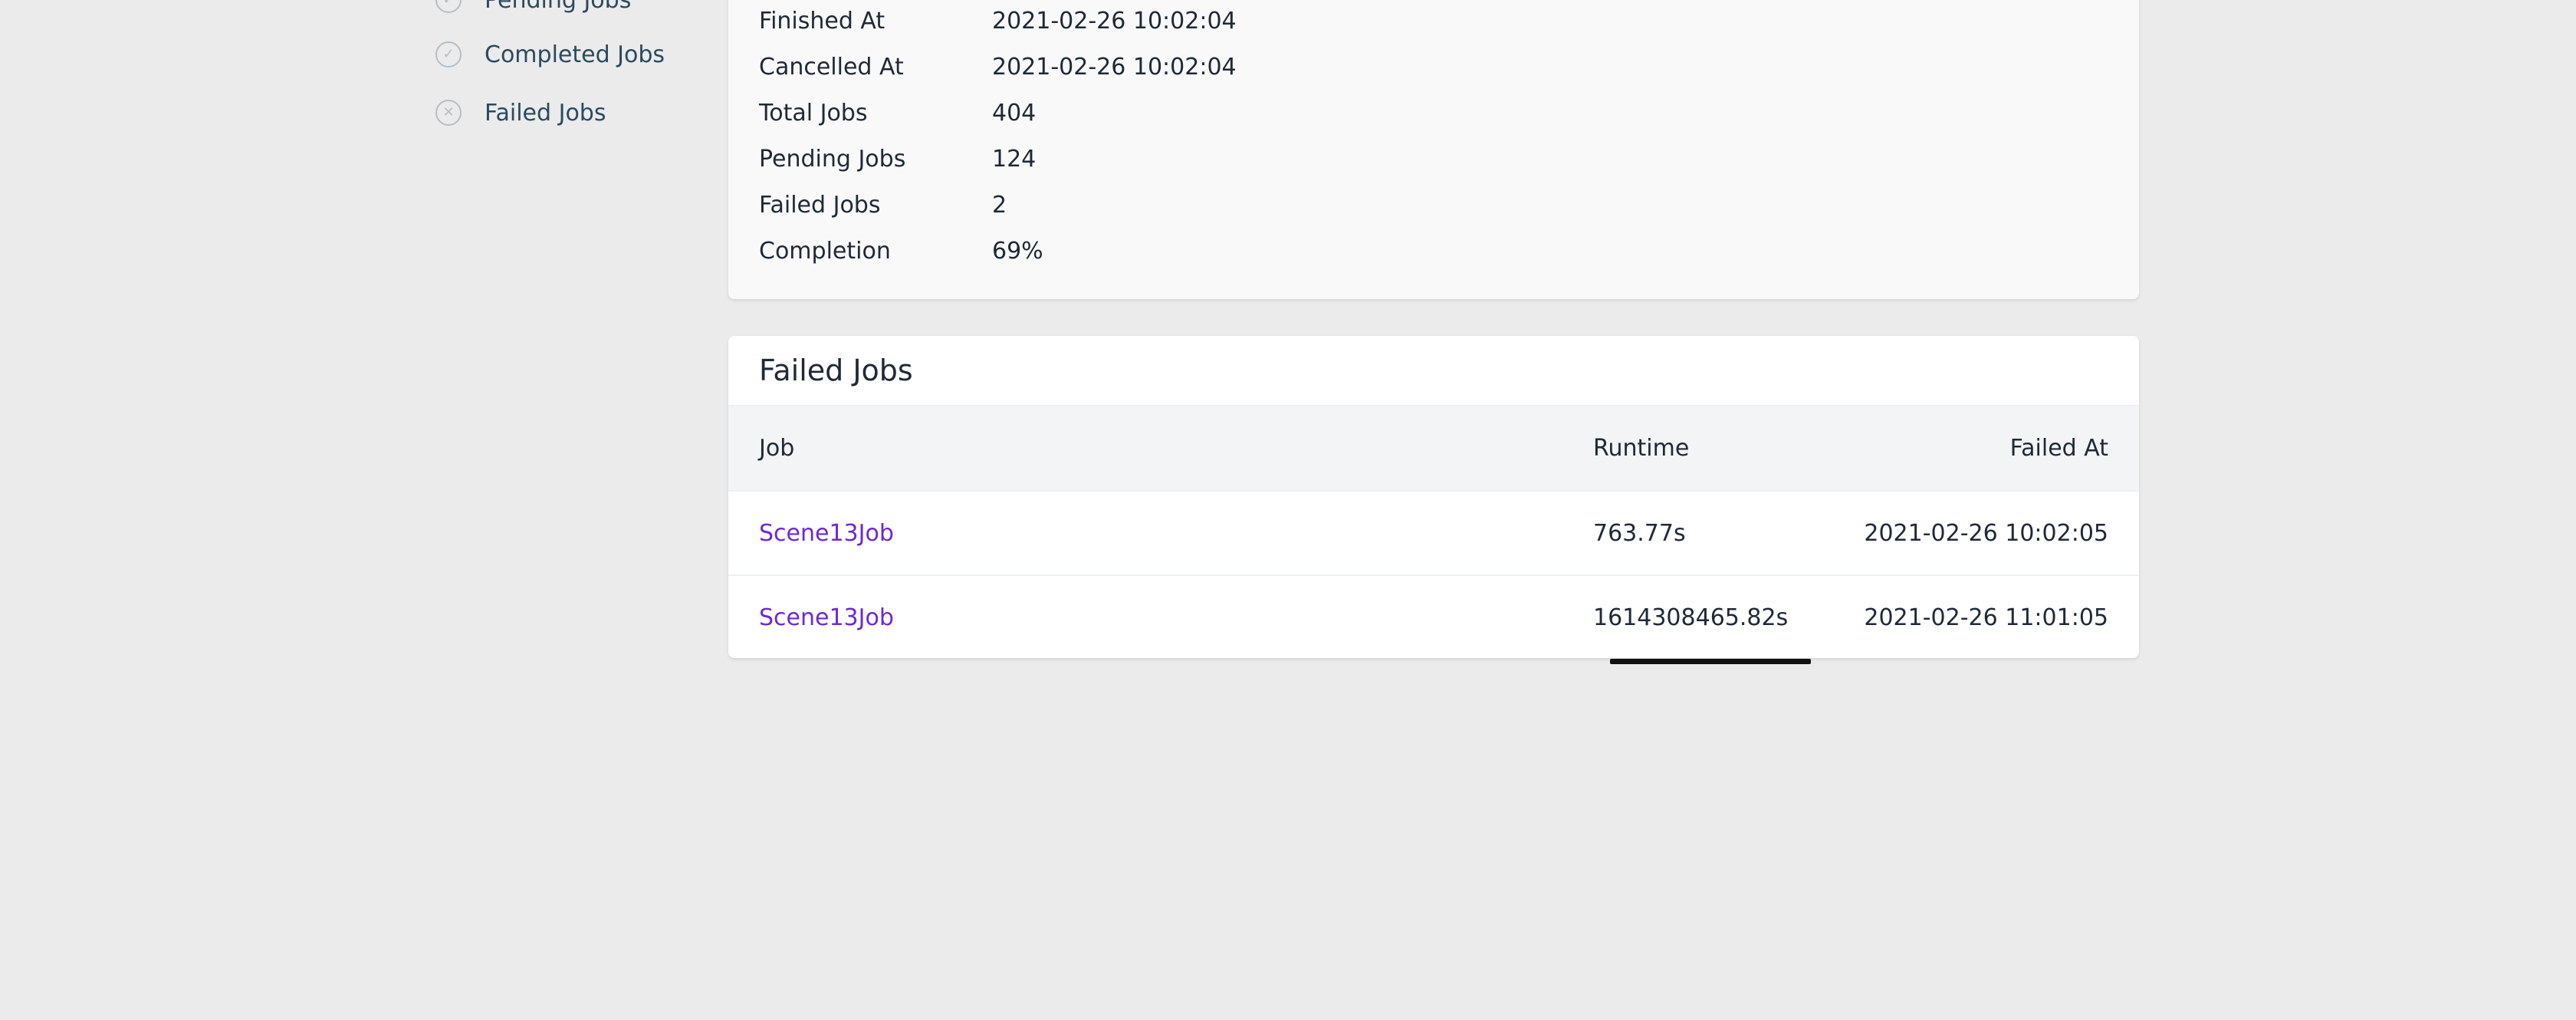 This screenshot has height=1020, width=2576. What do you see at coordinates (831, 67) in the screenshot?
I see `info-key: Cancelled At` at bounding box center [831, 67].